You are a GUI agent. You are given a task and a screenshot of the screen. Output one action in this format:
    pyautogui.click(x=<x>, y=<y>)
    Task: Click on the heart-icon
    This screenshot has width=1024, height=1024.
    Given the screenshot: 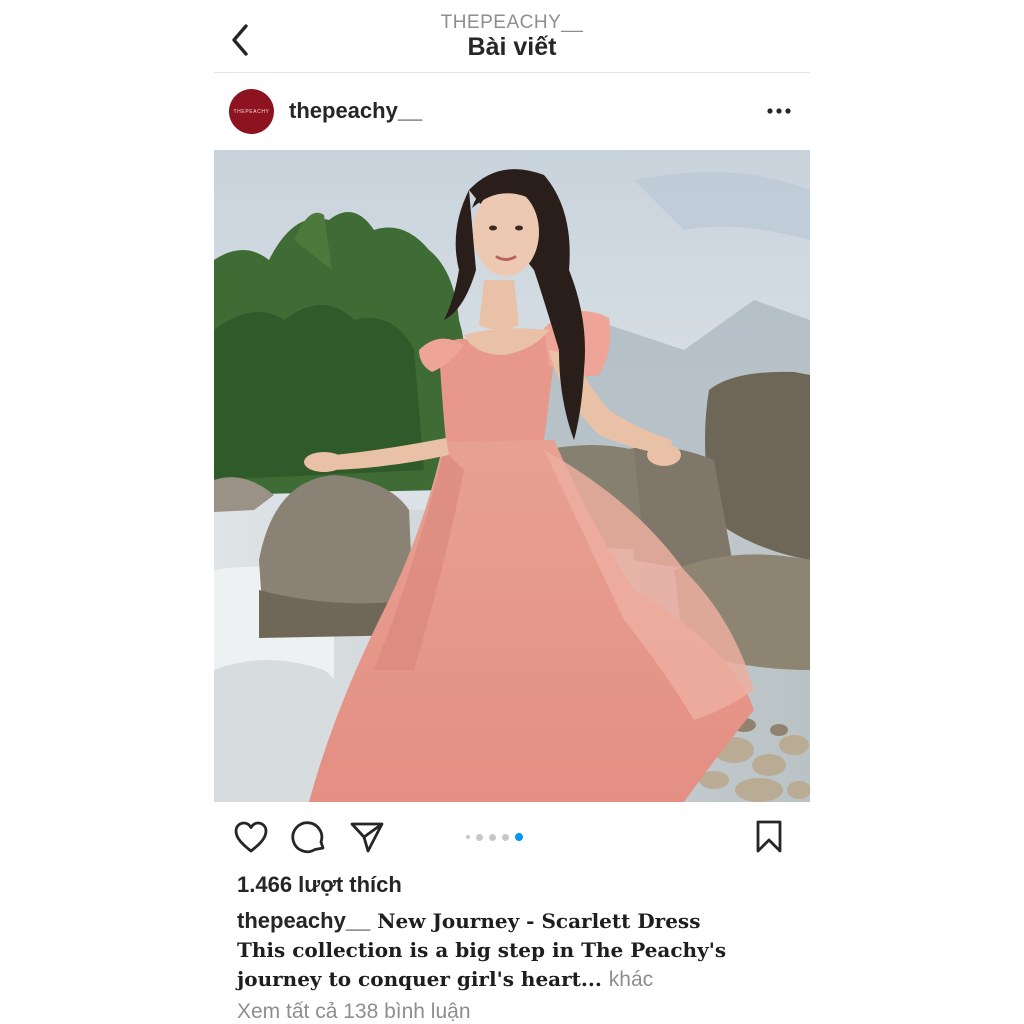 What is the action you would take?
    pyautogui.click(x=251, y=837)
    